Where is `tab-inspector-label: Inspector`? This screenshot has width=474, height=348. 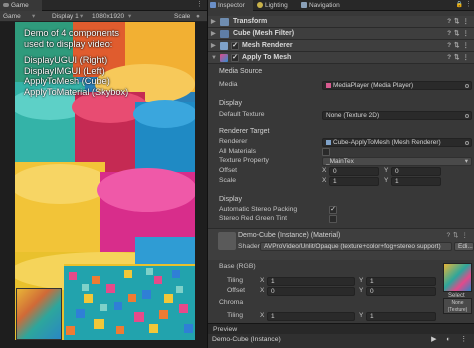 tab-inspector-label: Inspector is located at coordinates (231, 5).